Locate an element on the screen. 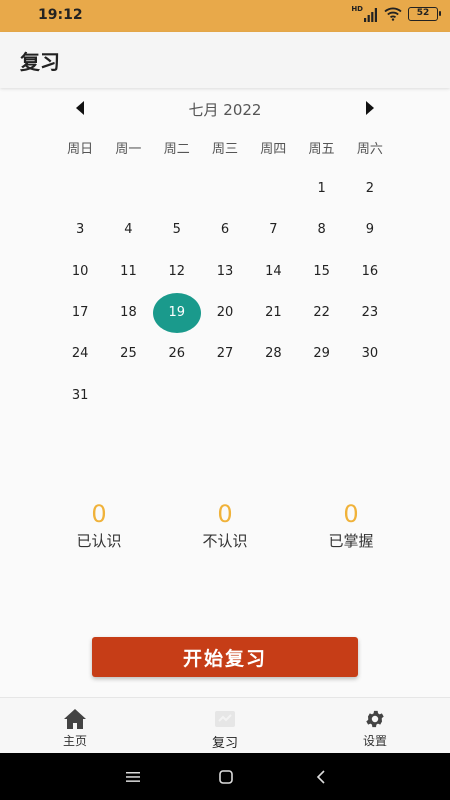  calendar-day-number: 2 is located at coordinates (370, 189).